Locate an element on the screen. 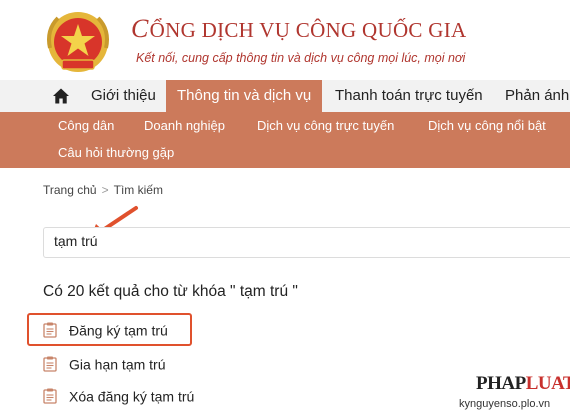 The image size is (570, 417). nav-item-phan-anh: Phản ánh is located at coordinates (537, 96).